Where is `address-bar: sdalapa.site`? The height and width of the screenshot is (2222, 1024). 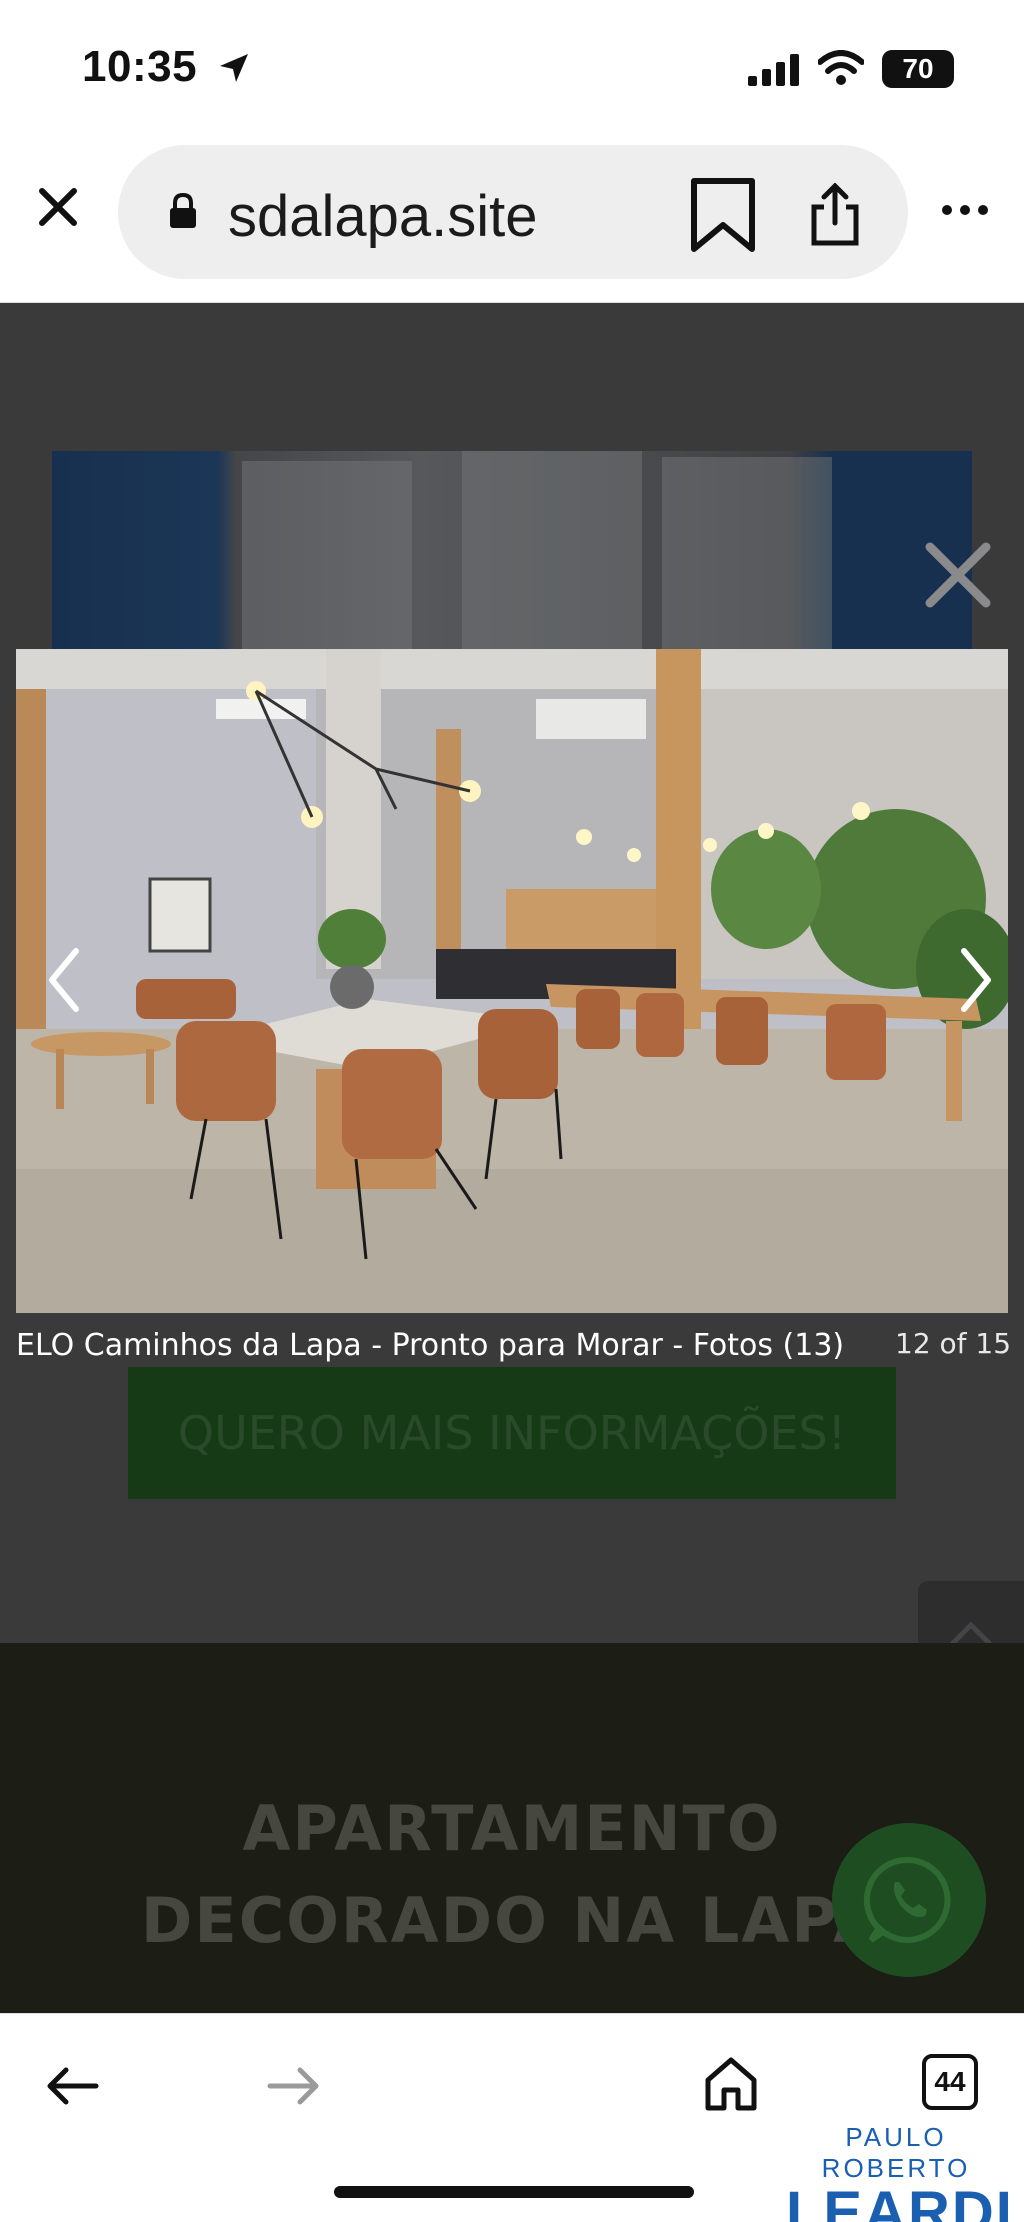
address-bar: sdalapa.site is located at coordinates (513, 212).